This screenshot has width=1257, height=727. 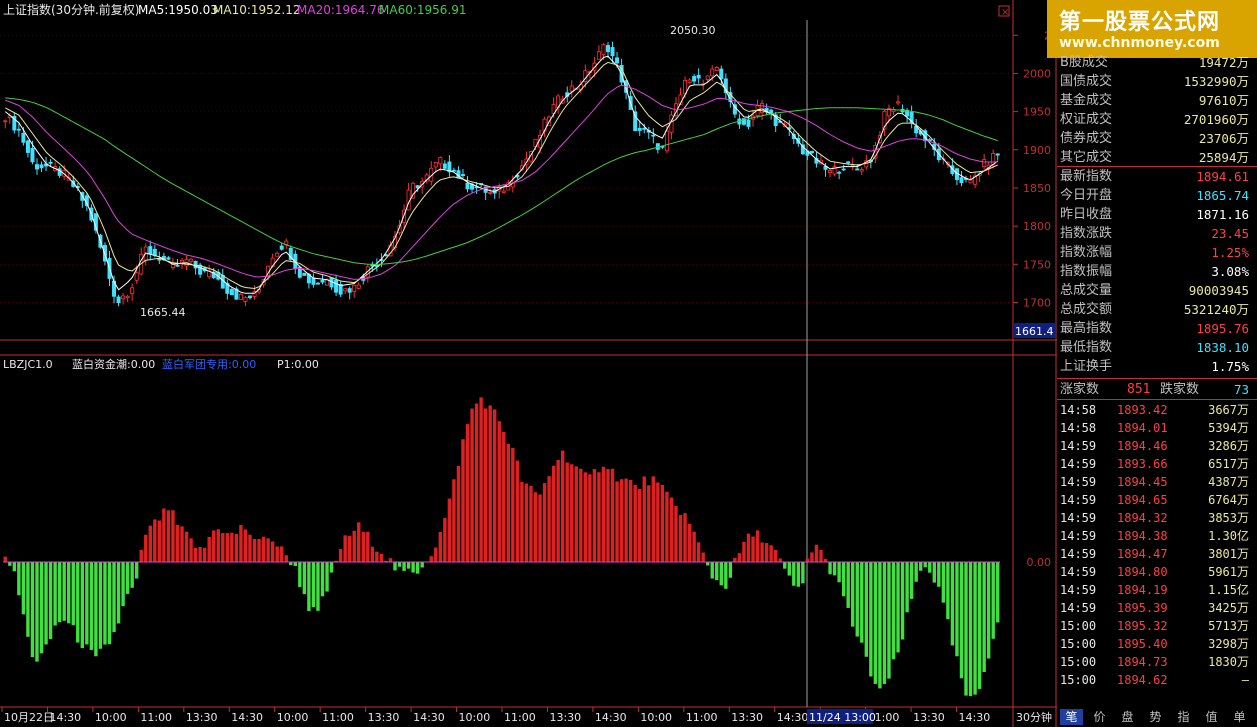 I want to click on panel-tab: 势, so click(x=1155, y=717).